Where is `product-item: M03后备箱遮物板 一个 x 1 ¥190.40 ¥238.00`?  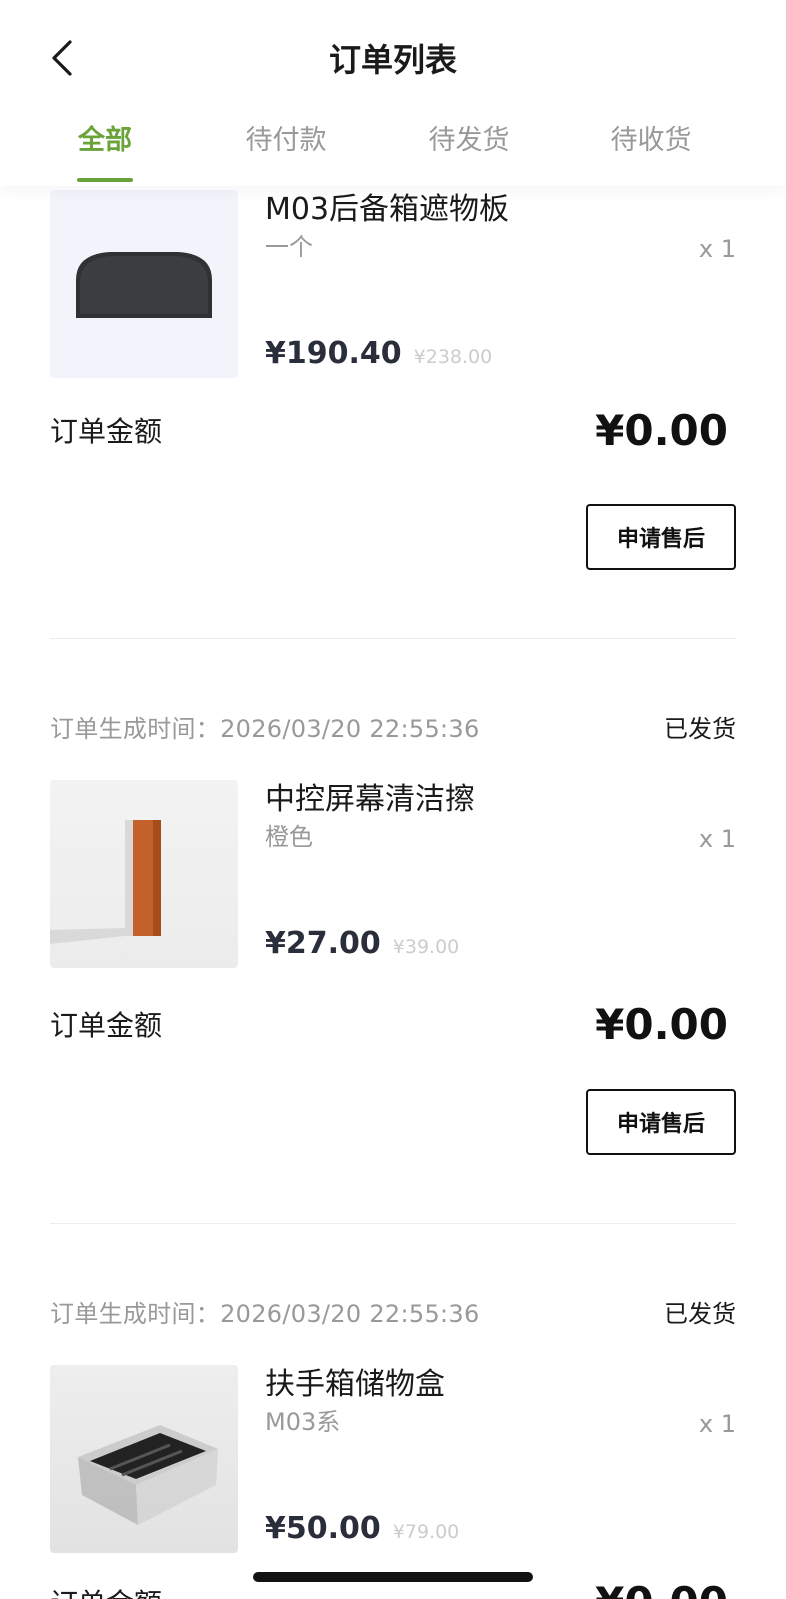 product-item: M03后备箱遮物板 一个 x 1 ¥190.40 ¥238.00 is located at coordinates (393, 284).